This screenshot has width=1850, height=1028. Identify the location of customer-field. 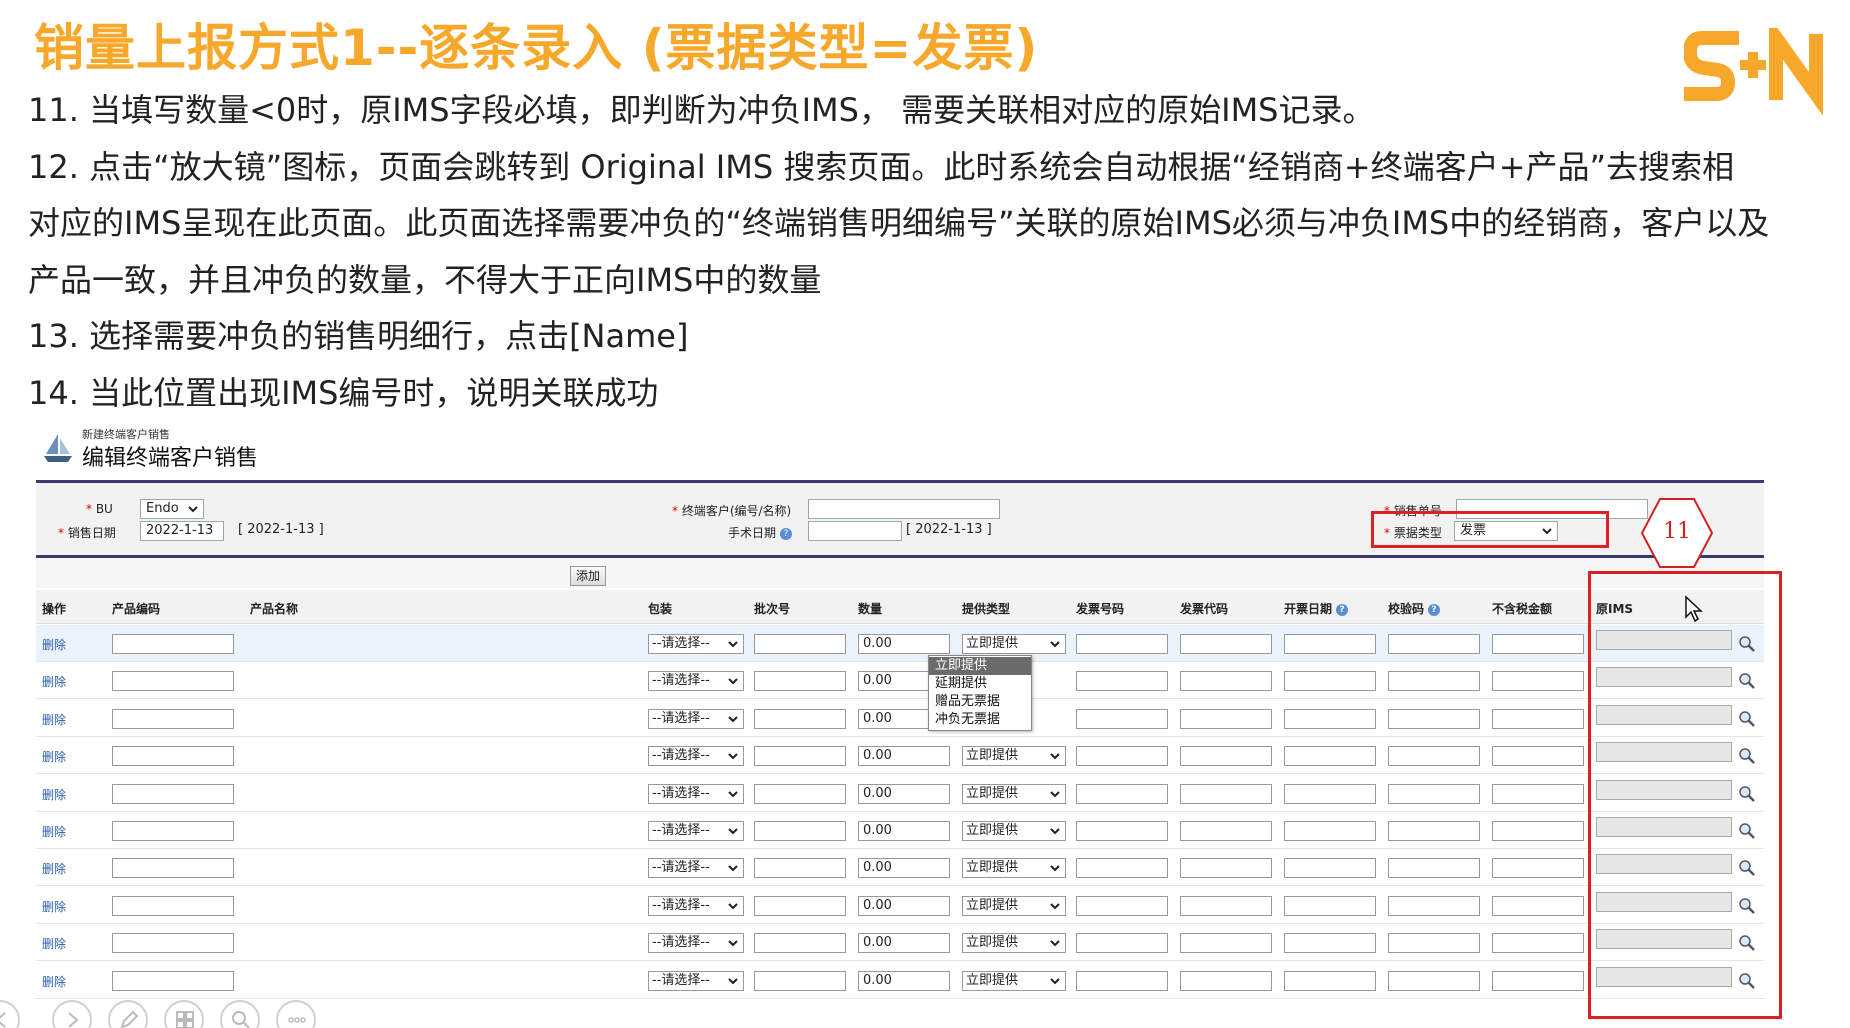
(904, 509).